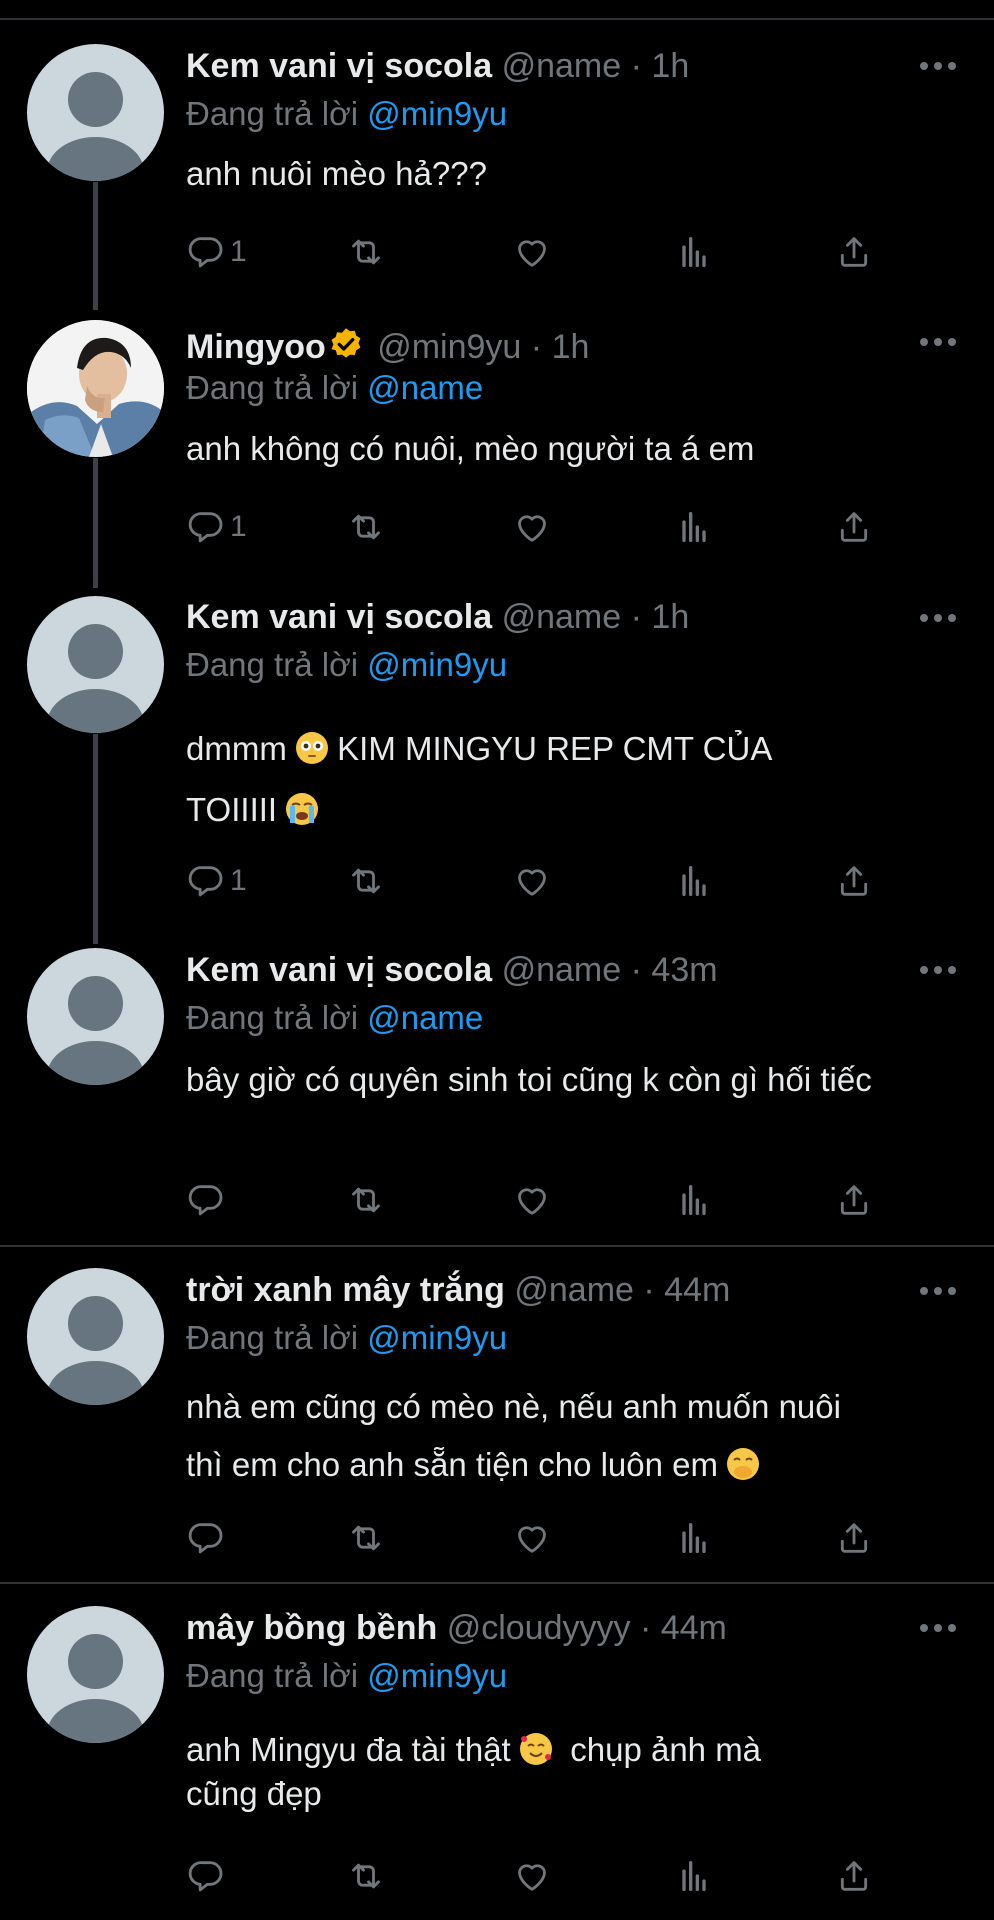 Image resolution: width=994 pixels, height=1920 pixels. What do you see at coordinates (256, 347) in the screenshot?
I see `display-name: Mingyoo` at bounding box center [256, 347].